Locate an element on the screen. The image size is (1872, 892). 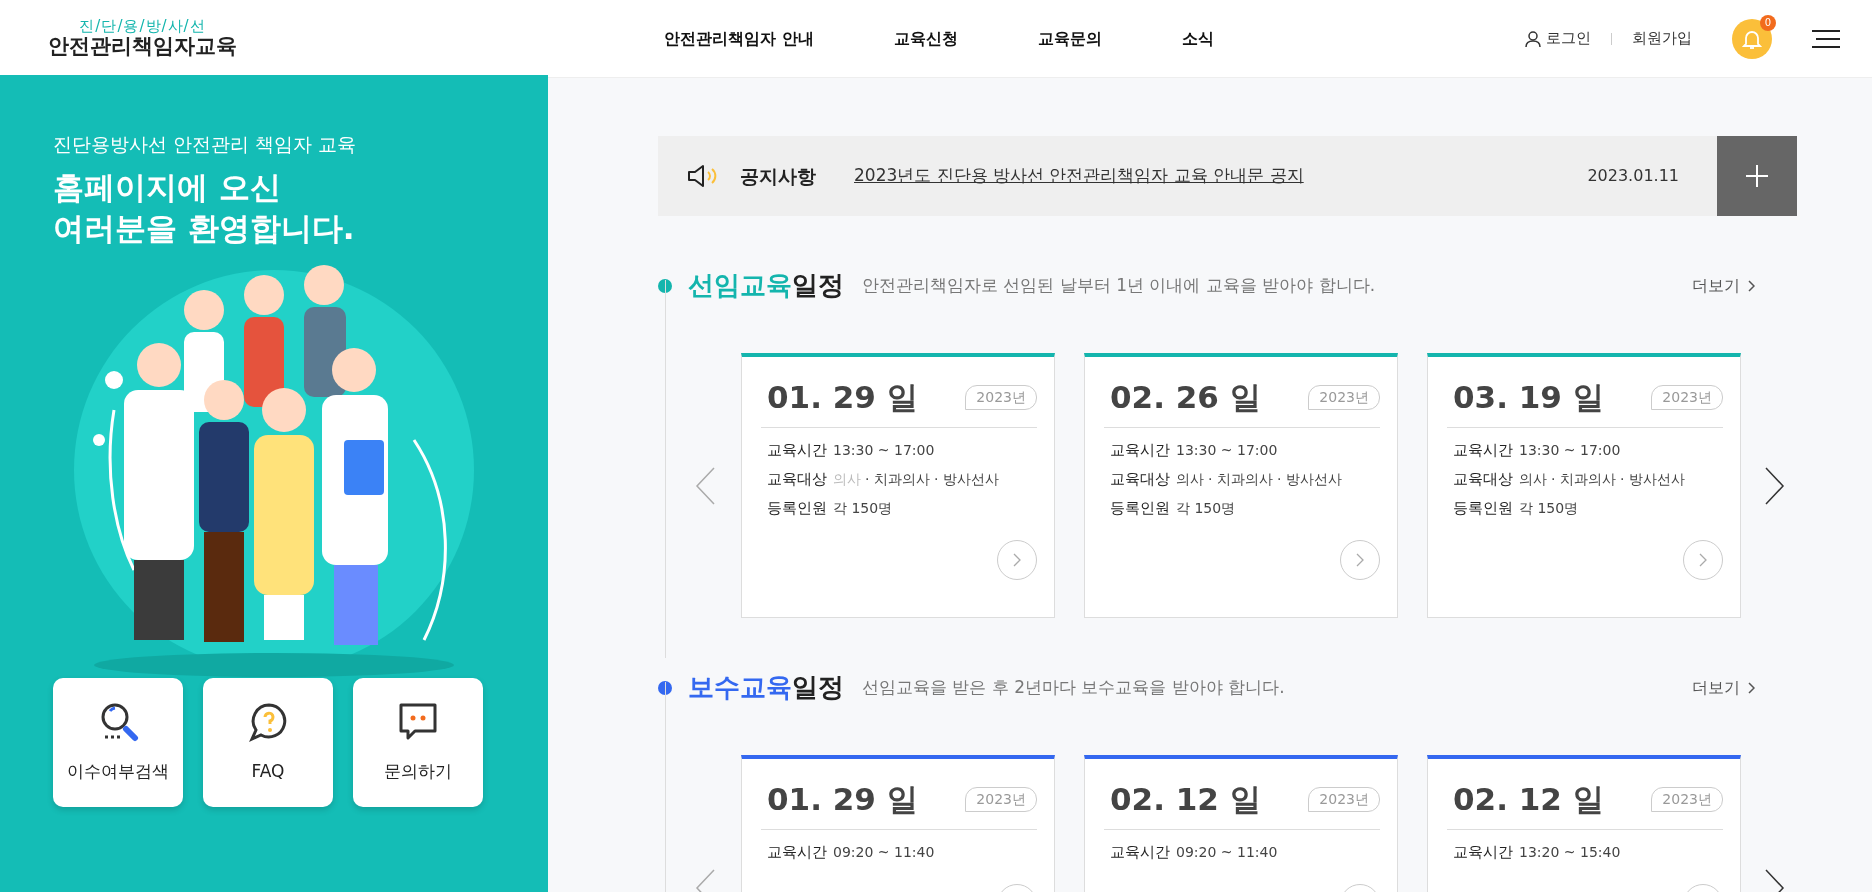
plus-icon is located at coordinates (1757, 176).